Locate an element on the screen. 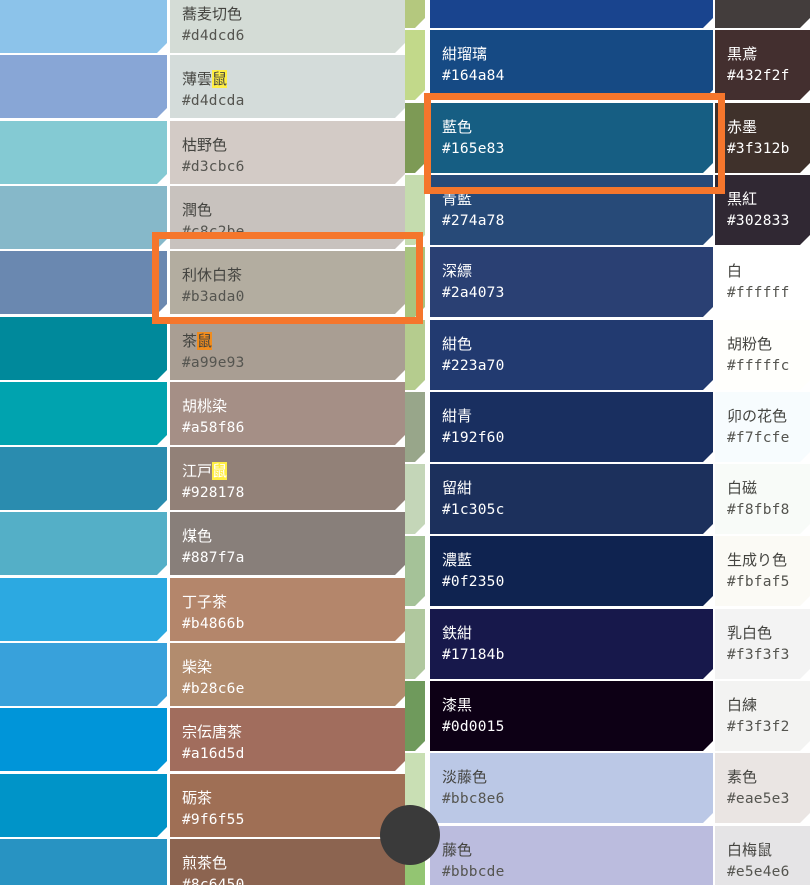  color-name: 鉄紺 is located at coordinates (457, 633).